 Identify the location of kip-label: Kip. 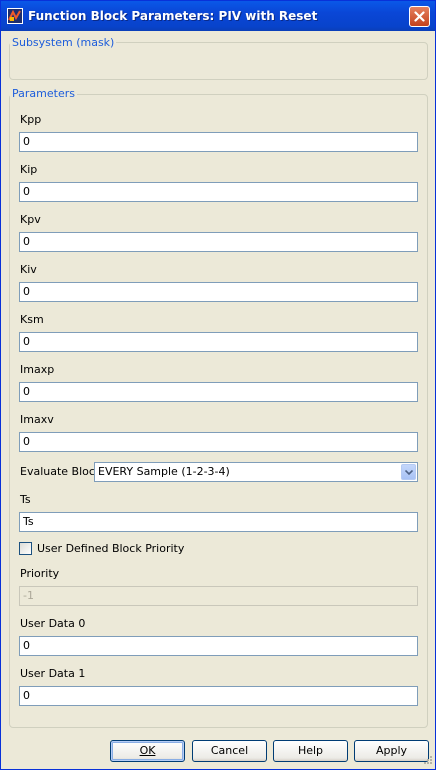
(29, 169).